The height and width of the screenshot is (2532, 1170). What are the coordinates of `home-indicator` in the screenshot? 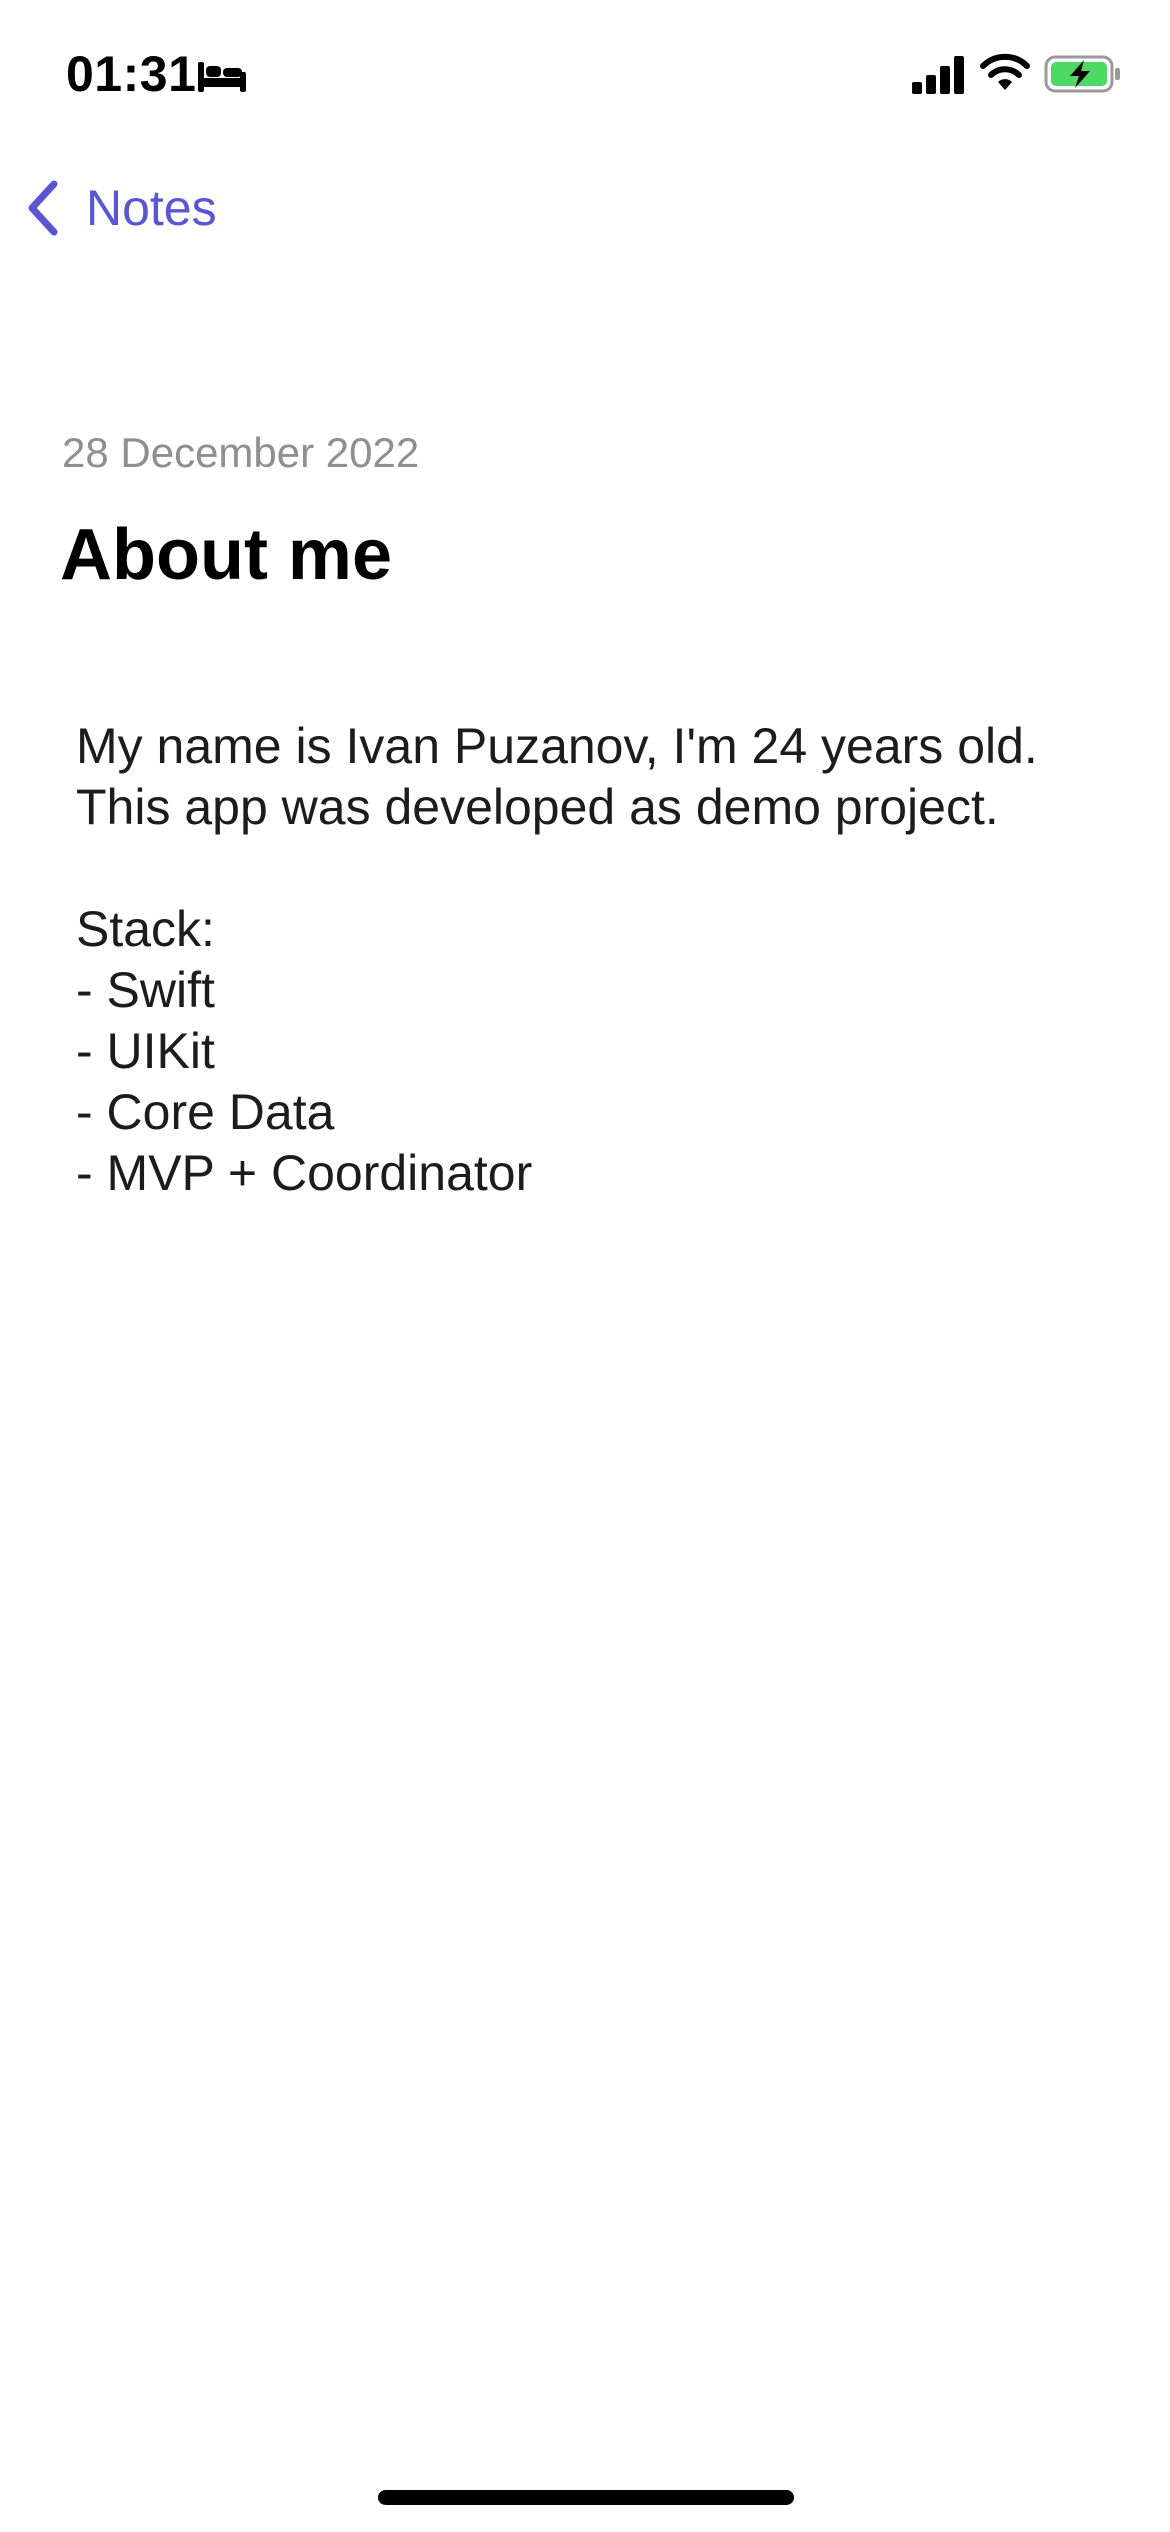 It's located at (586, 2497).